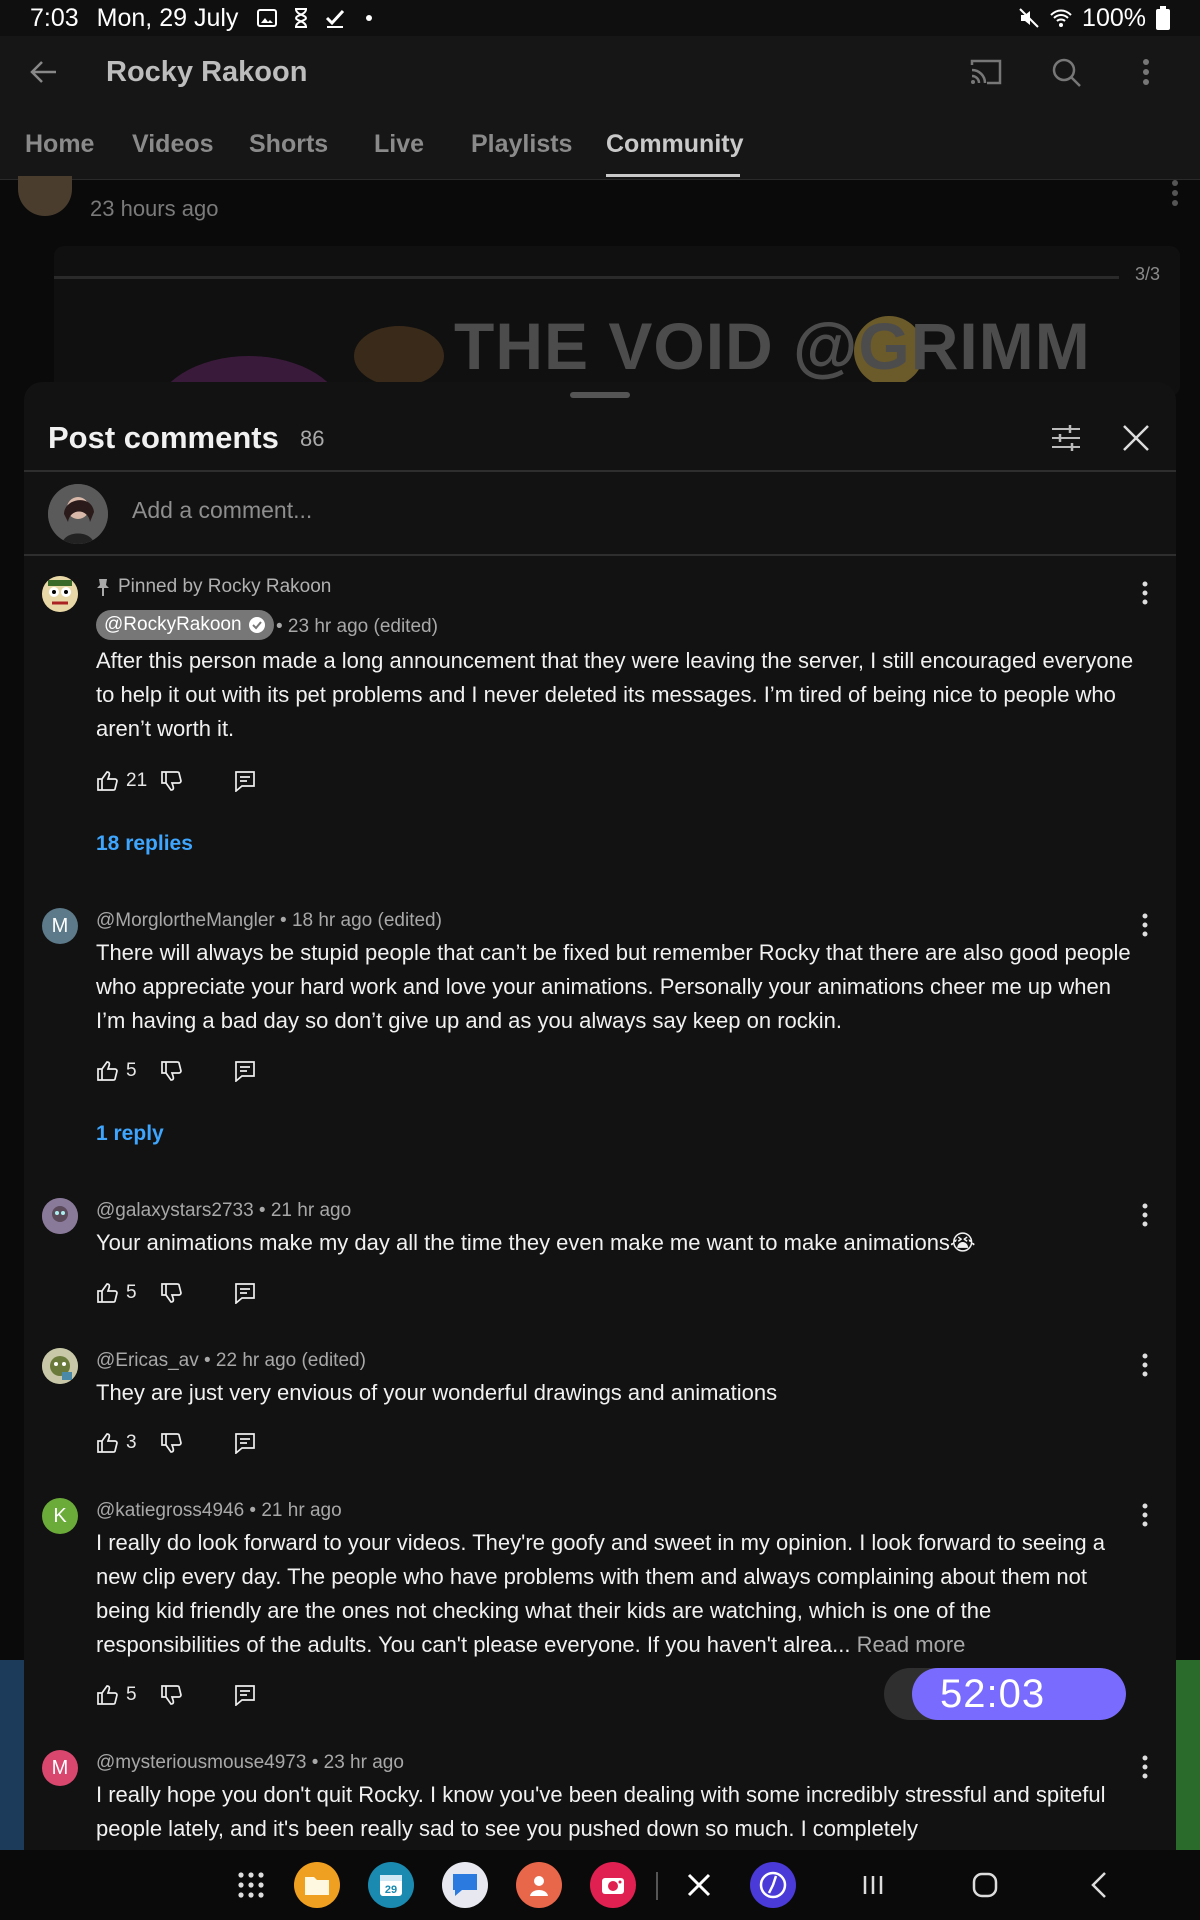  I want to click on sliders-icon, so click(1066, 438).